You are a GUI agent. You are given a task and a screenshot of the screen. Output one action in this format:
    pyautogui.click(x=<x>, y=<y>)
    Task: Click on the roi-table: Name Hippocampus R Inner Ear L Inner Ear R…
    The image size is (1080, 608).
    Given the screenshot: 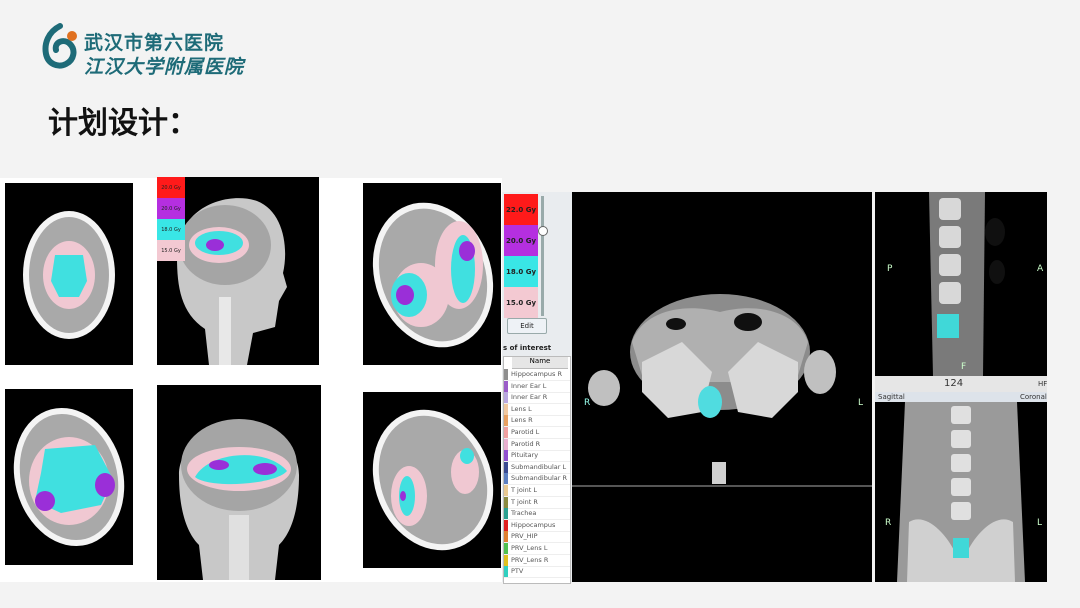 What is the action you would take?
    pyautogui.click(x=537, y=470)
    